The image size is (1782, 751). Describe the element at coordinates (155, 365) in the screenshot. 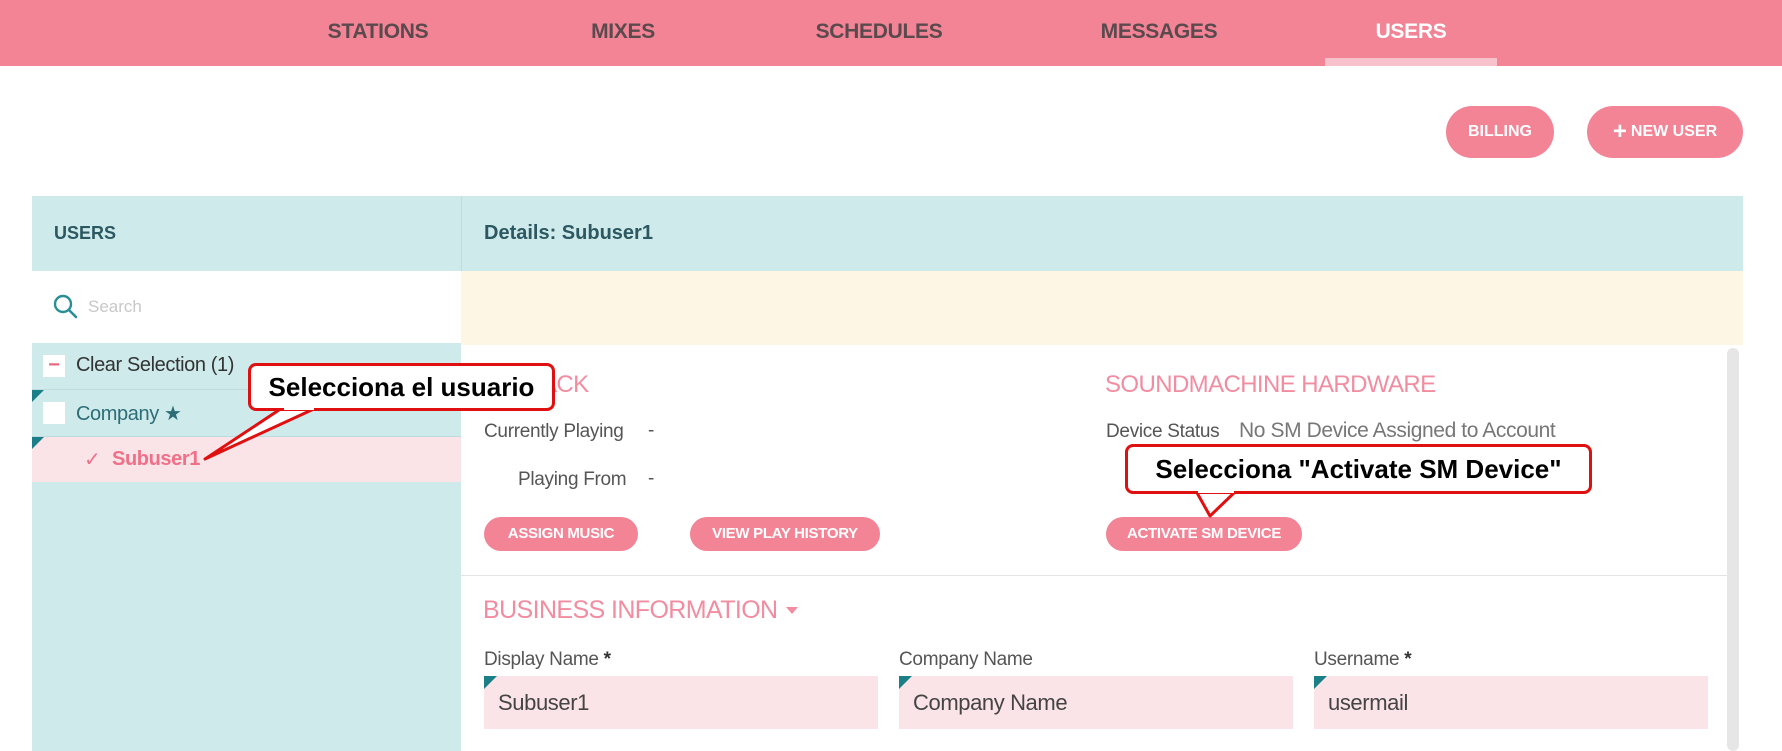

I see `clear-selection-label: Clear Selection (1)` at that location.